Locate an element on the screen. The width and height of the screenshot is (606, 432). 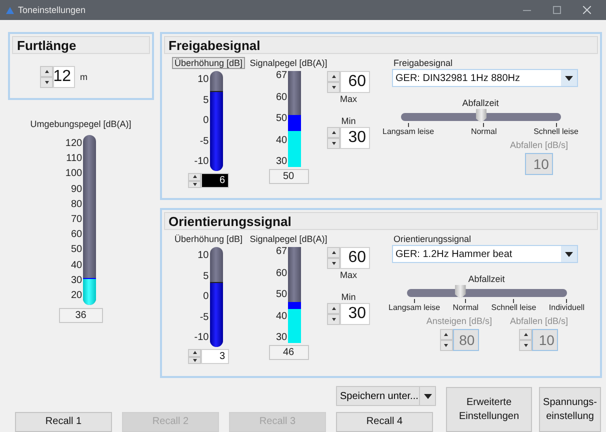
panel-title: Furtlänge is located at coordinates (81, 45).